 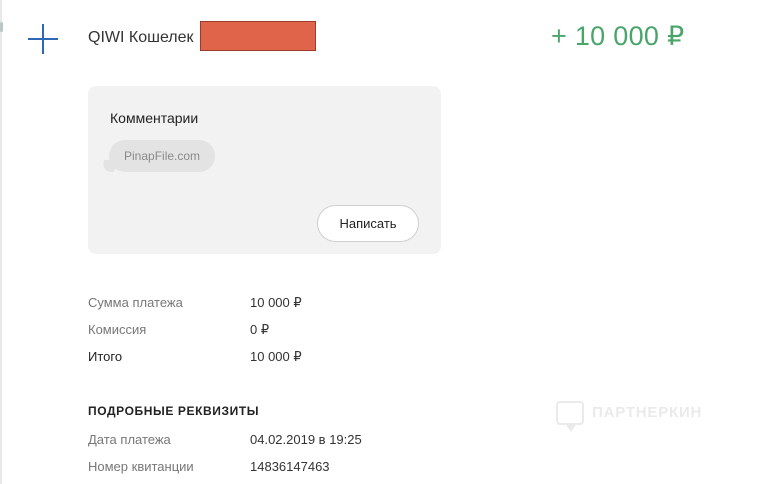 What do you see at coordinates (290, 466) in the screenshot?
I see `receipt-number-value: 14836147463` at bounding box center [290, 466].